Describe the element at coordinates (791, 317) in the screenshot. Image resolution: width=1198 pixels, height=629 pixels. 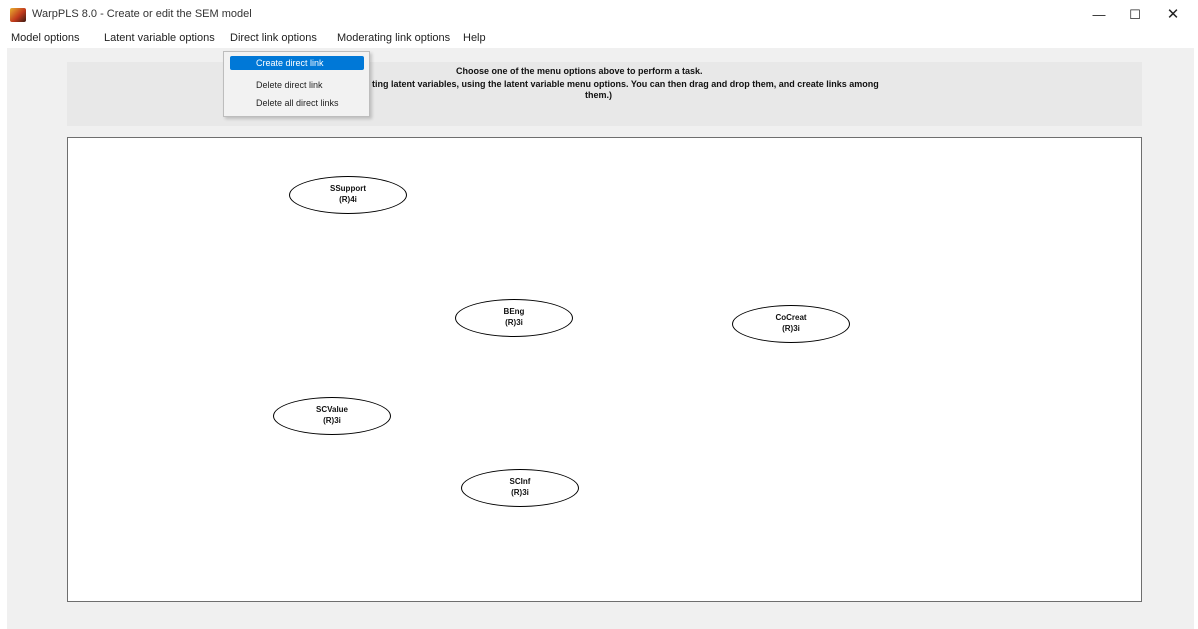
I see `latent-variable-name: CoCreat` at that location.